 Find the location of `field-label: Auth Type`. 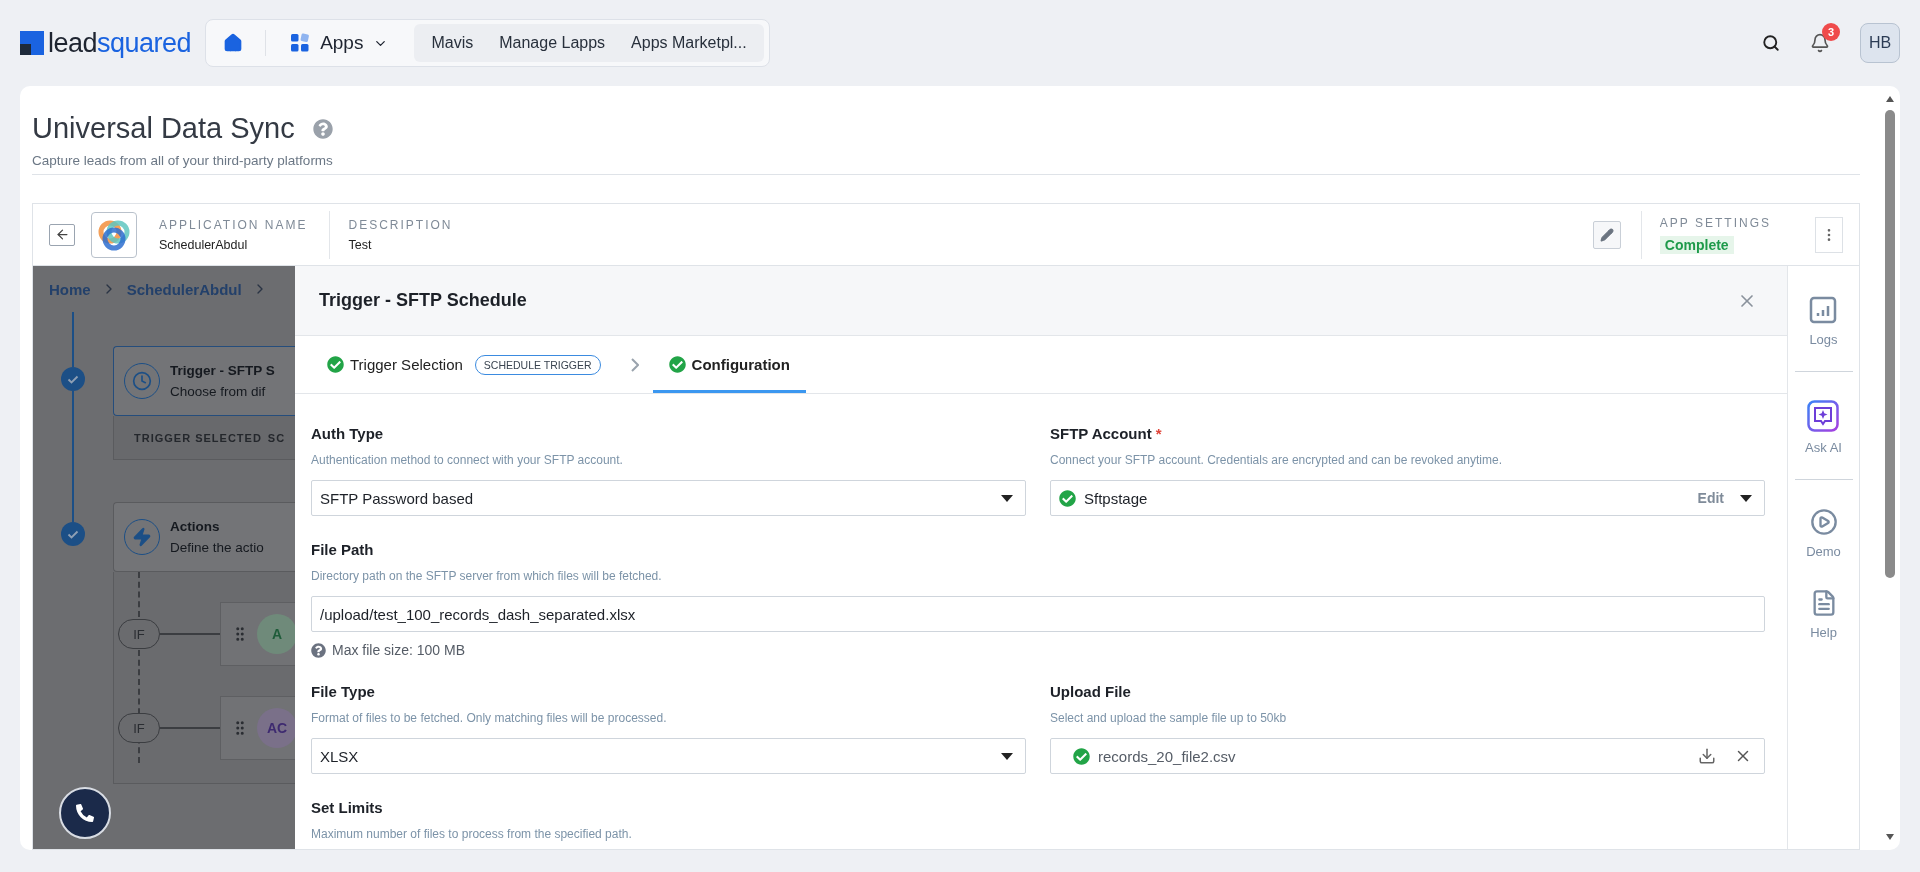

field-label: Auth Type is located at coordinates (347, 434).